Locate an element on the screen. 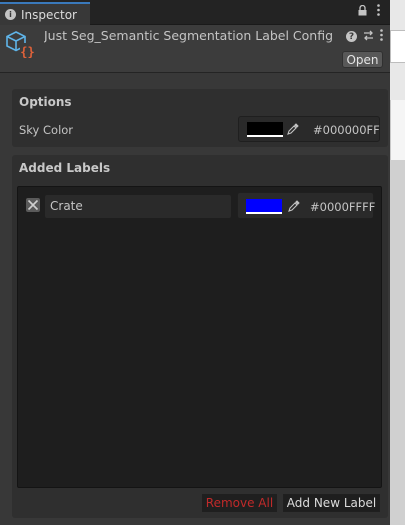  background-window-edge is located at coordinates (397, 262).